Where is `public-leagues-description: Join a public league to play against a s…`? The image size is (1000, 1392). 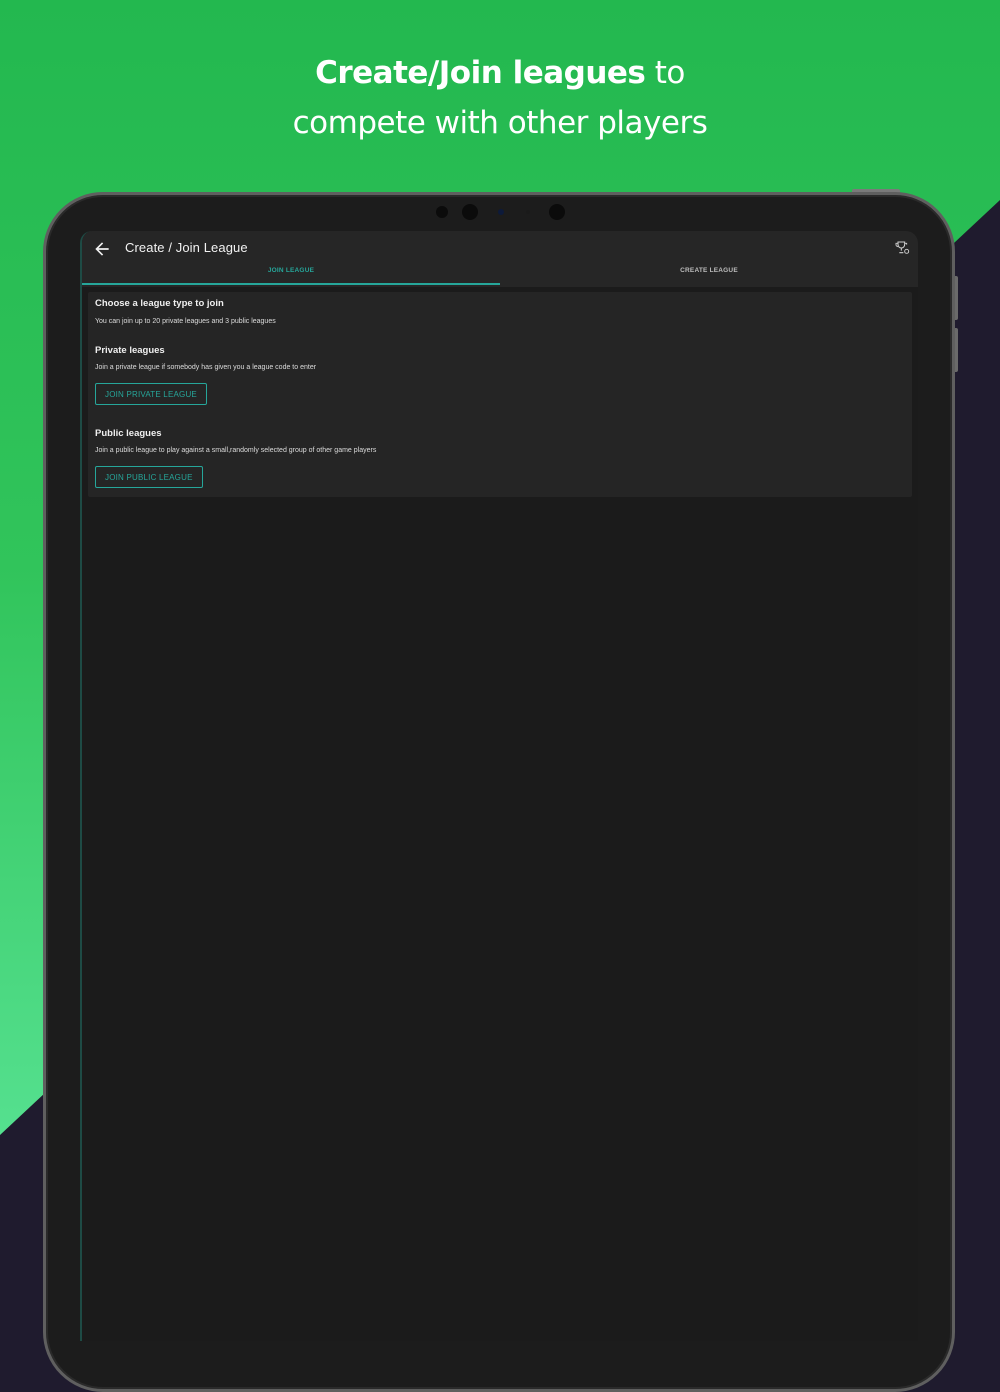 public-leagues-description: Join a public league to play against a s… is located at coordinates (236, 450).